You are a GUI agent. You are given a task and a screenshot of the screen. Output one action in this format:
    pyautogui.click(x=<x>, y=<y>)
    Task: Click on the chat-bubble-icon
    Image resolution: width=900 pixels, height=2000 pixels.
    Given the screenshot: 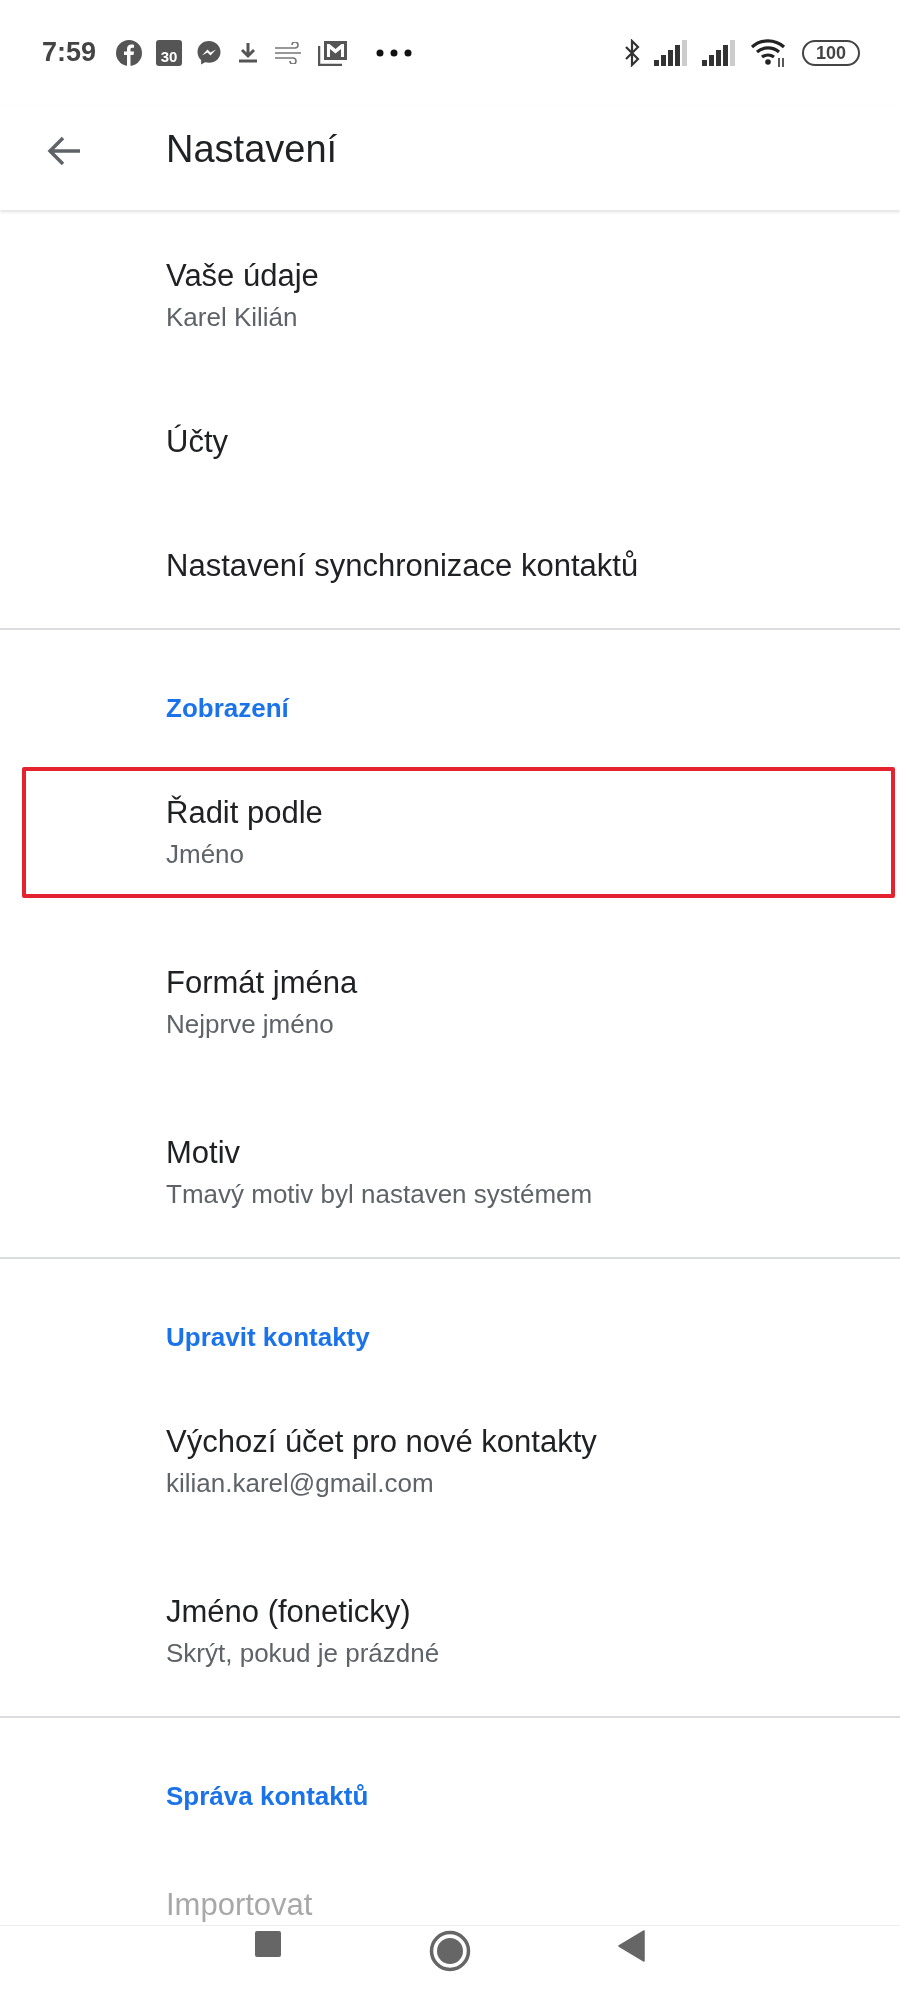 What is the action you would take?
    pyautogui.click(x=209, y=52)
    